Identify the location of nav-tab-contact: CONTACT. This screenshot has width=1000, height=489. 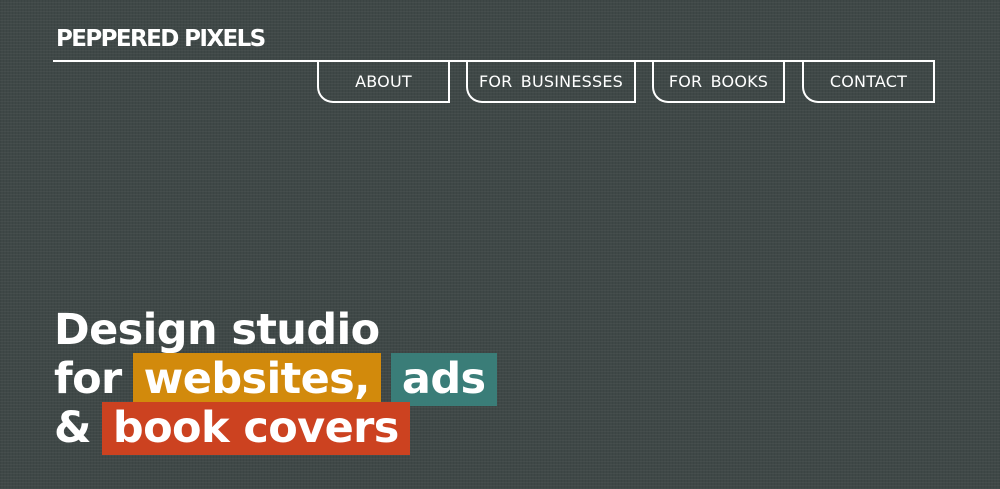
(868, 82).